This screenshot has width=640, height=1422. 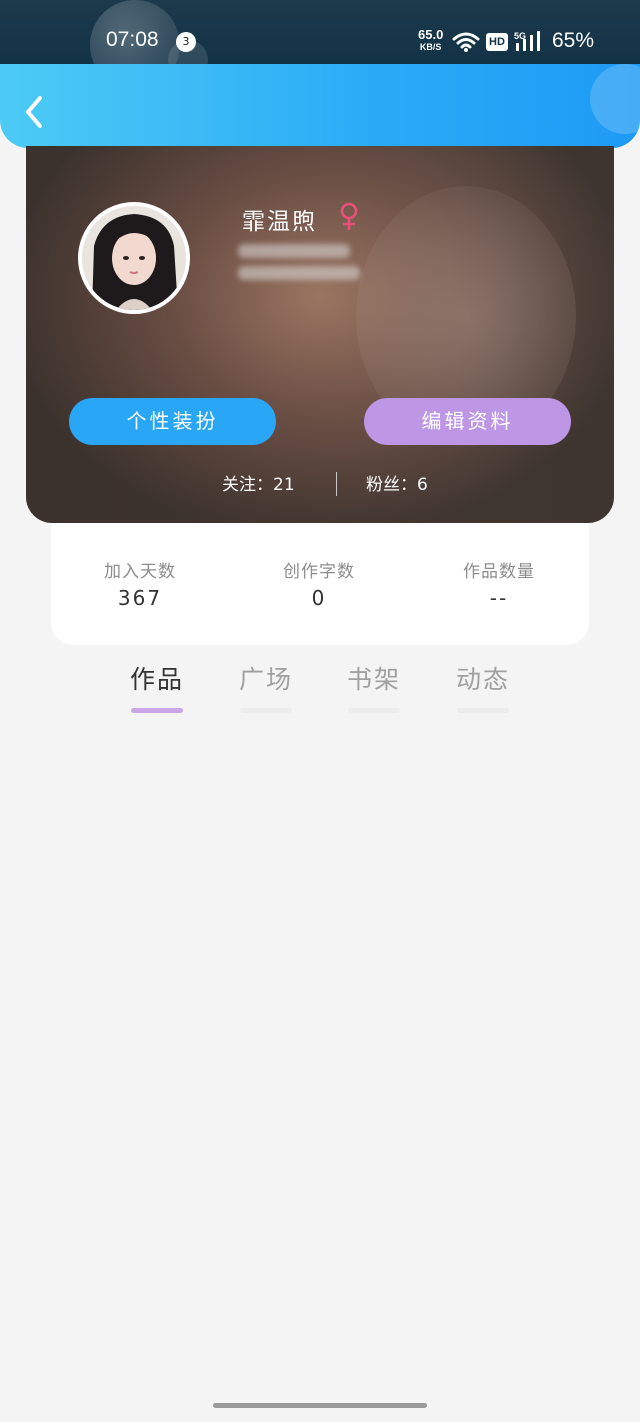 I want to click on stat-value: 367, so click(x=140, y=598).